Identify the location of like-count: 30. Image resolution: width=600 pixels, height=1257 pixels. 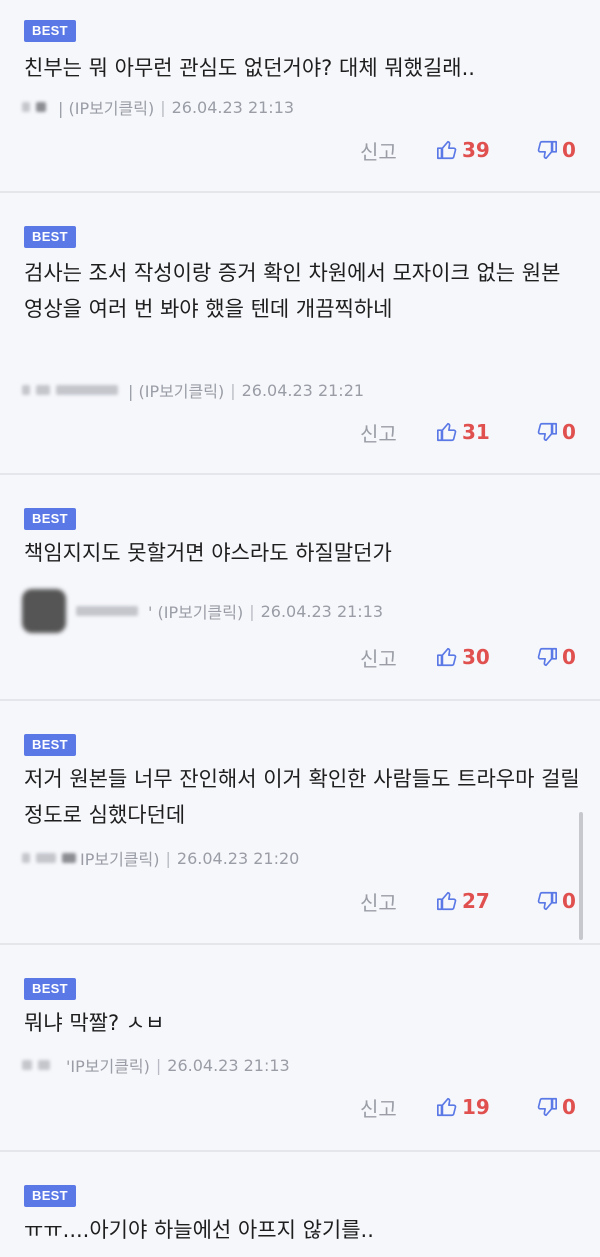
(476, 657).